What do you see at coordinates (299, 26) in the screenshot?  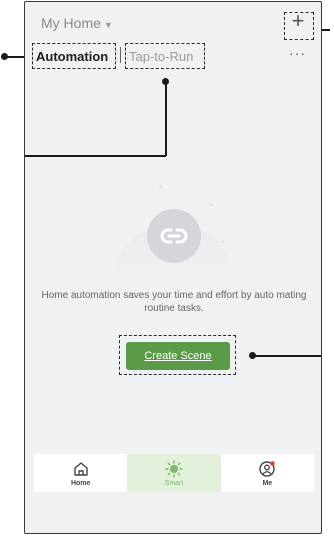 I see `highlight-add` at bounding box center [299, 26].